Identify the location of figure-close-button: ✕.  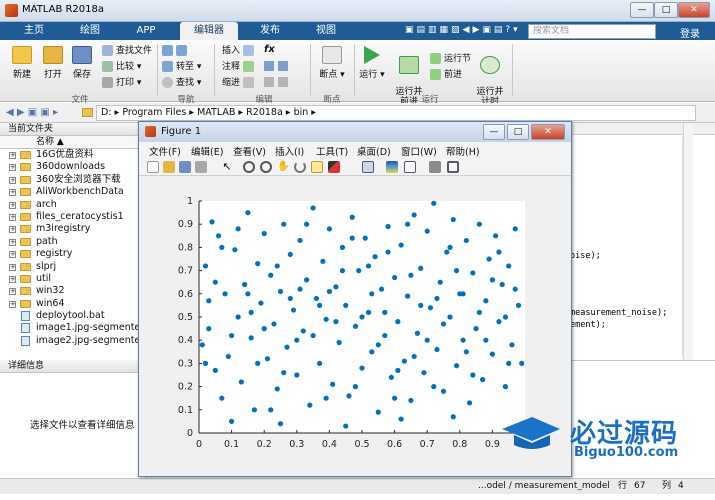
(548, 132).